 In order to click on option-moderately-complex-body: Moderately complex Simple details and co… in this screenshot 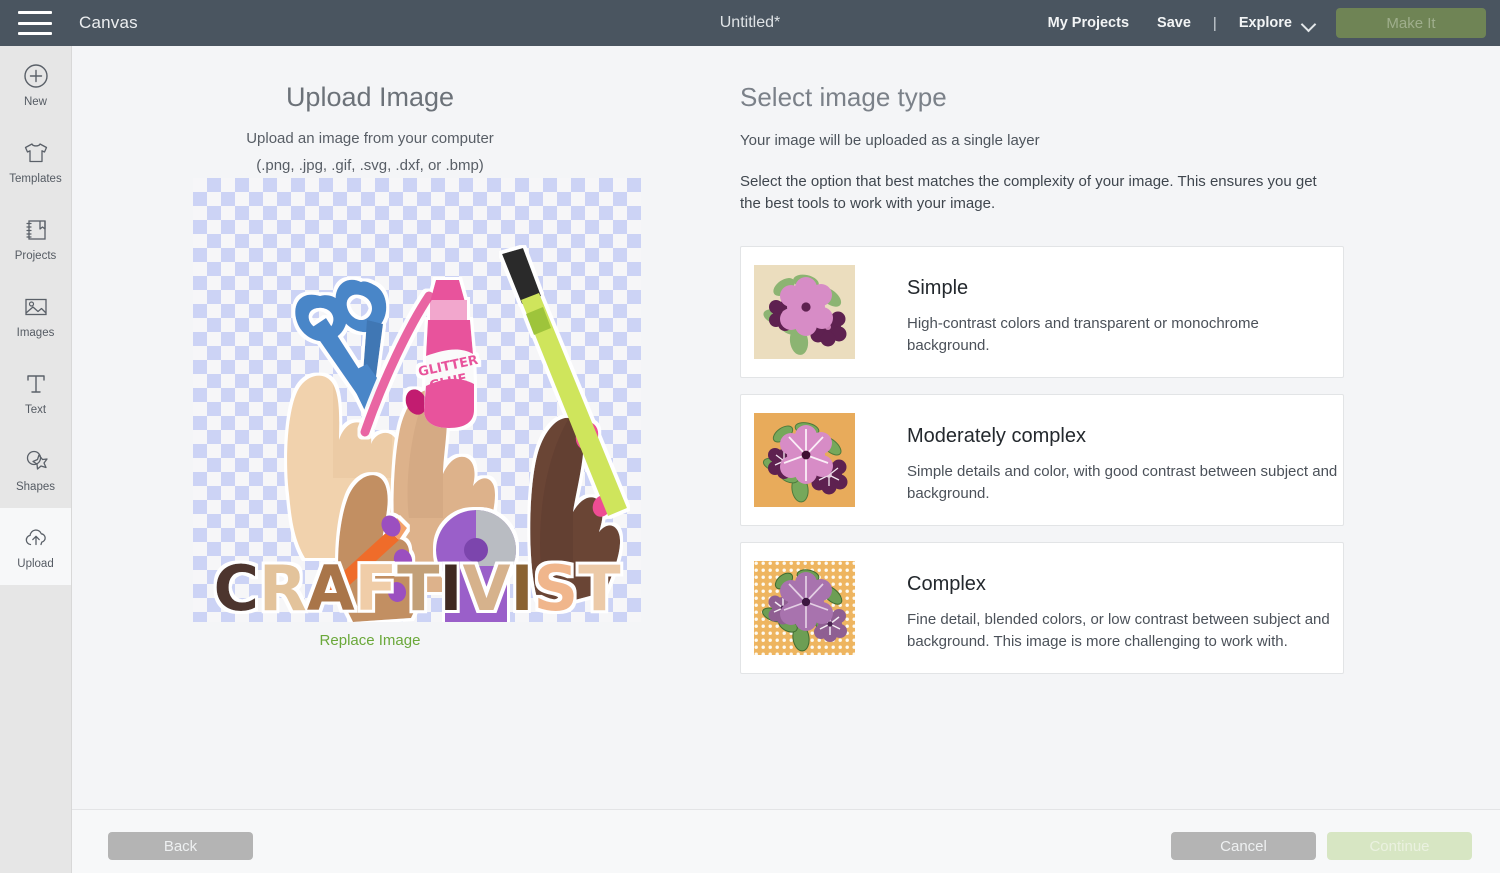, I will do `click(1123, 459)`.